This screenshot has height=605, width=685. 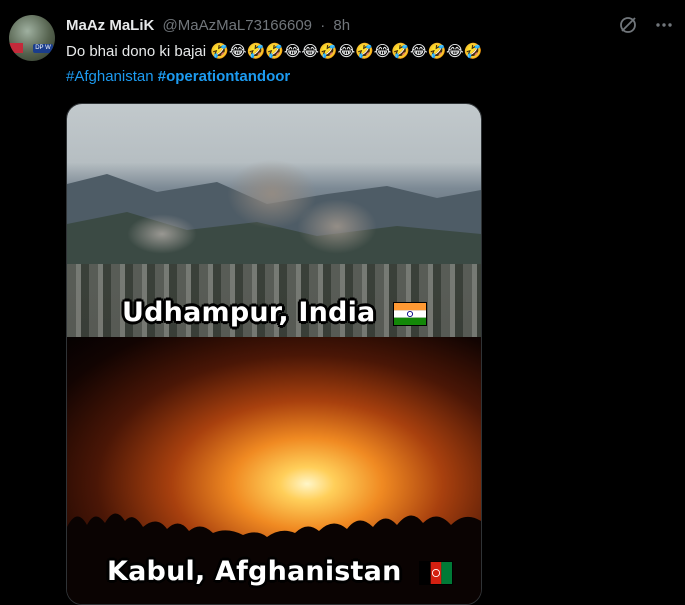 I want to click on more-dots-icon, so click(x=664, y=25).